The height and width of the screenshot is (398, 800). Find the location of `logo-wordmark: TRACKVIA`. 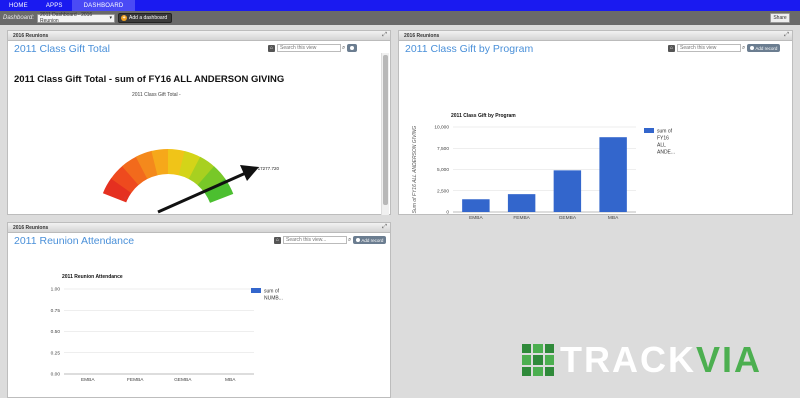

logo-wordmark: TRACKVIA is located at coordinates (661, 360).